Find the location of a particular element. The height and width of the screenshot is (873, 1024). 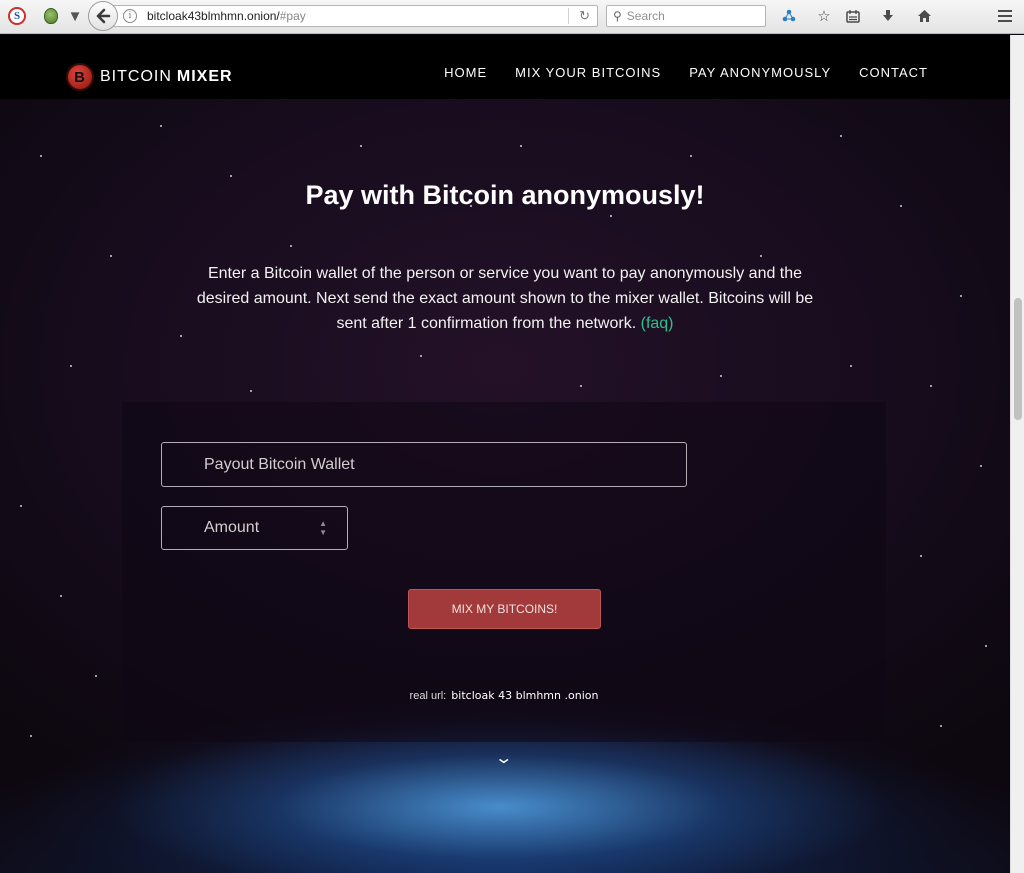

bitcoin-logo-icon: B is located at coordinates (80, 77).